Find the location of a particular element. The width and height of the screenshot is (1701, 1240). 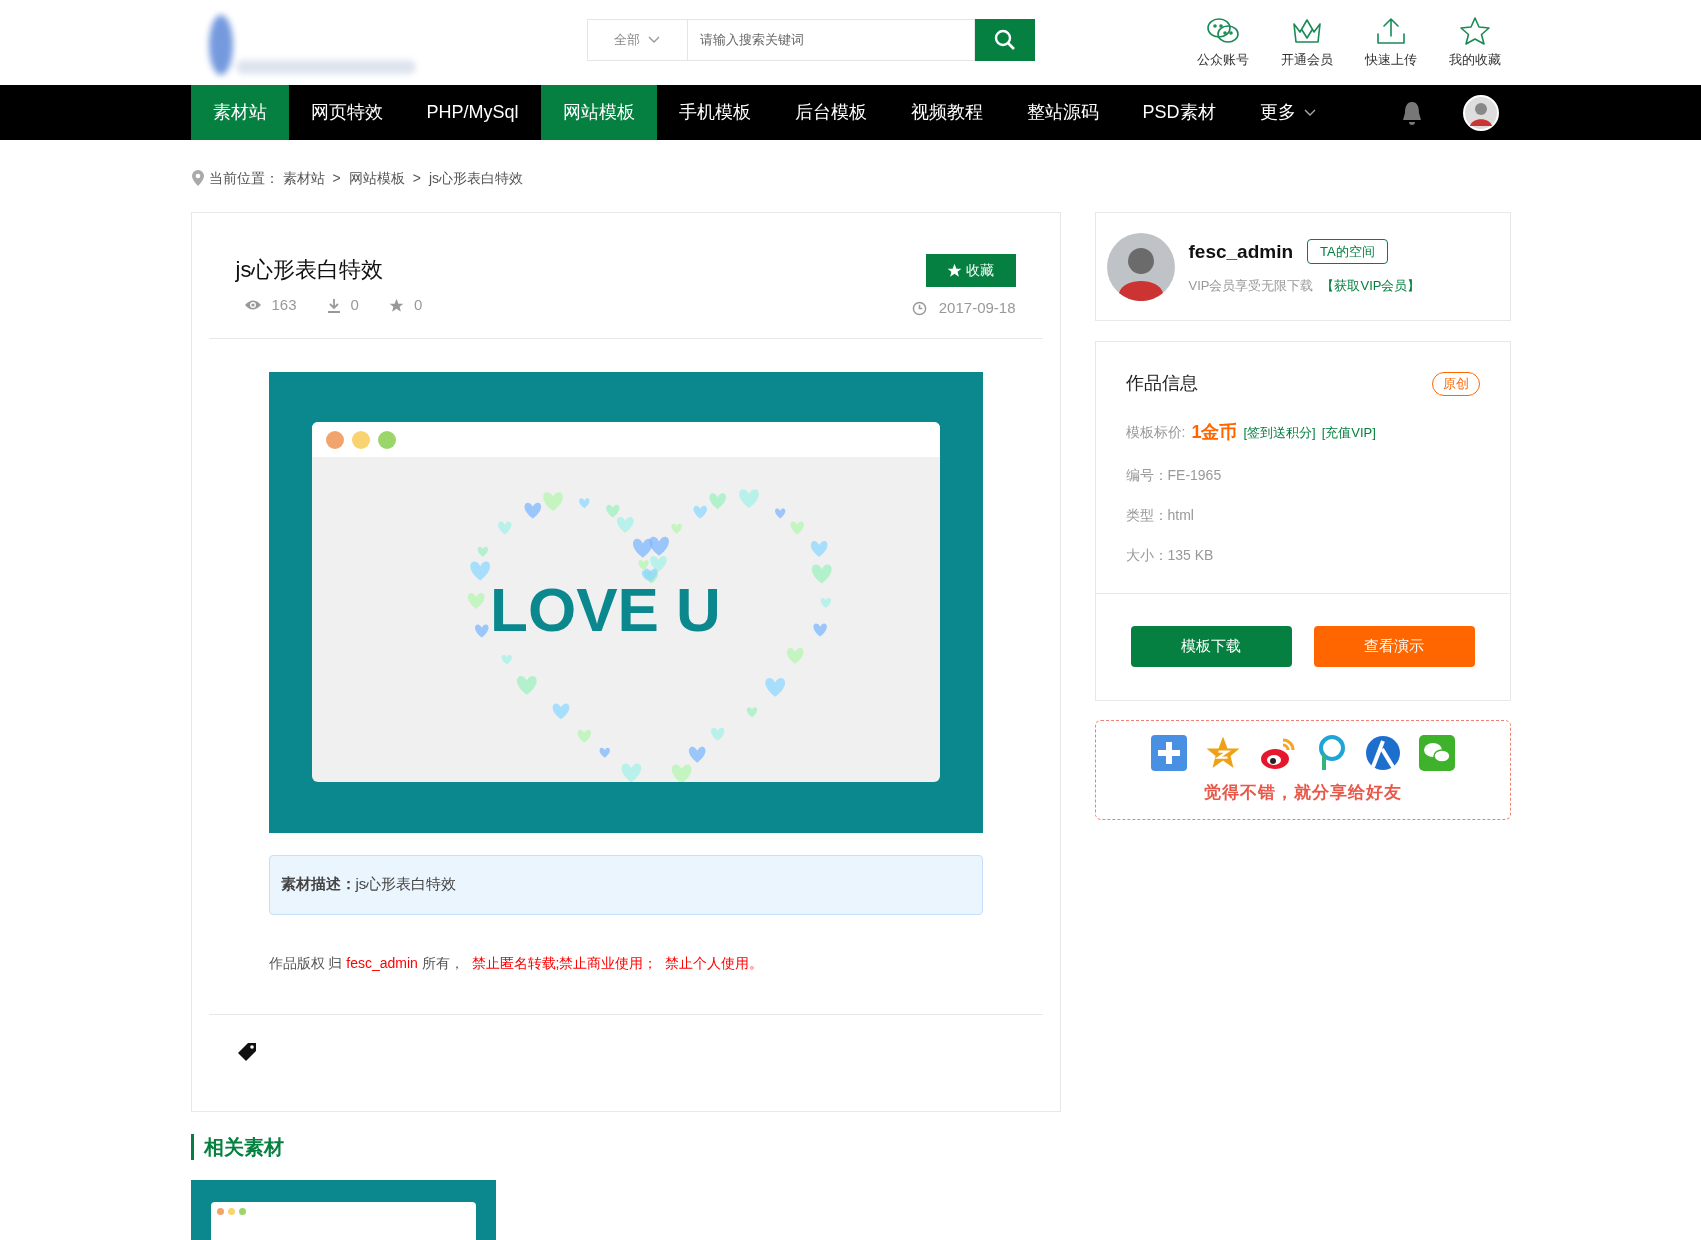

nav-tab: 整站源码 is located at coordinates (1062, 112).